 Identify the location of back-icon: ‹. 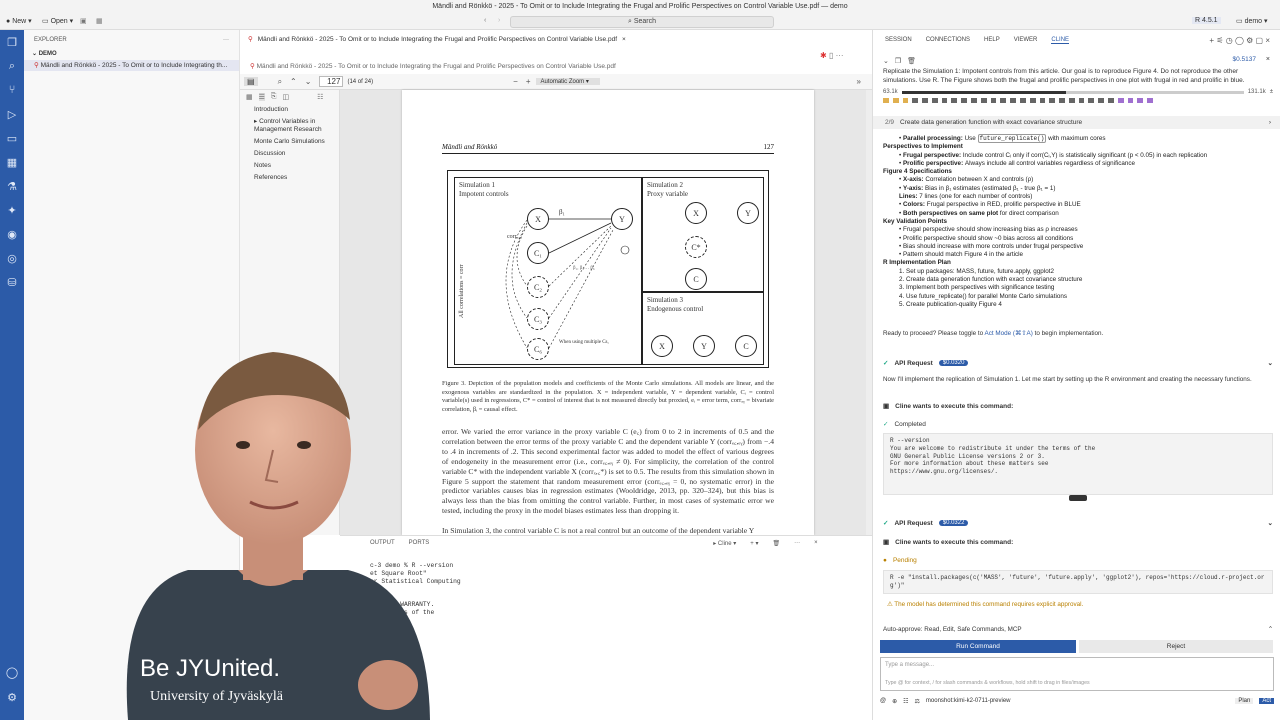
(485, 20).